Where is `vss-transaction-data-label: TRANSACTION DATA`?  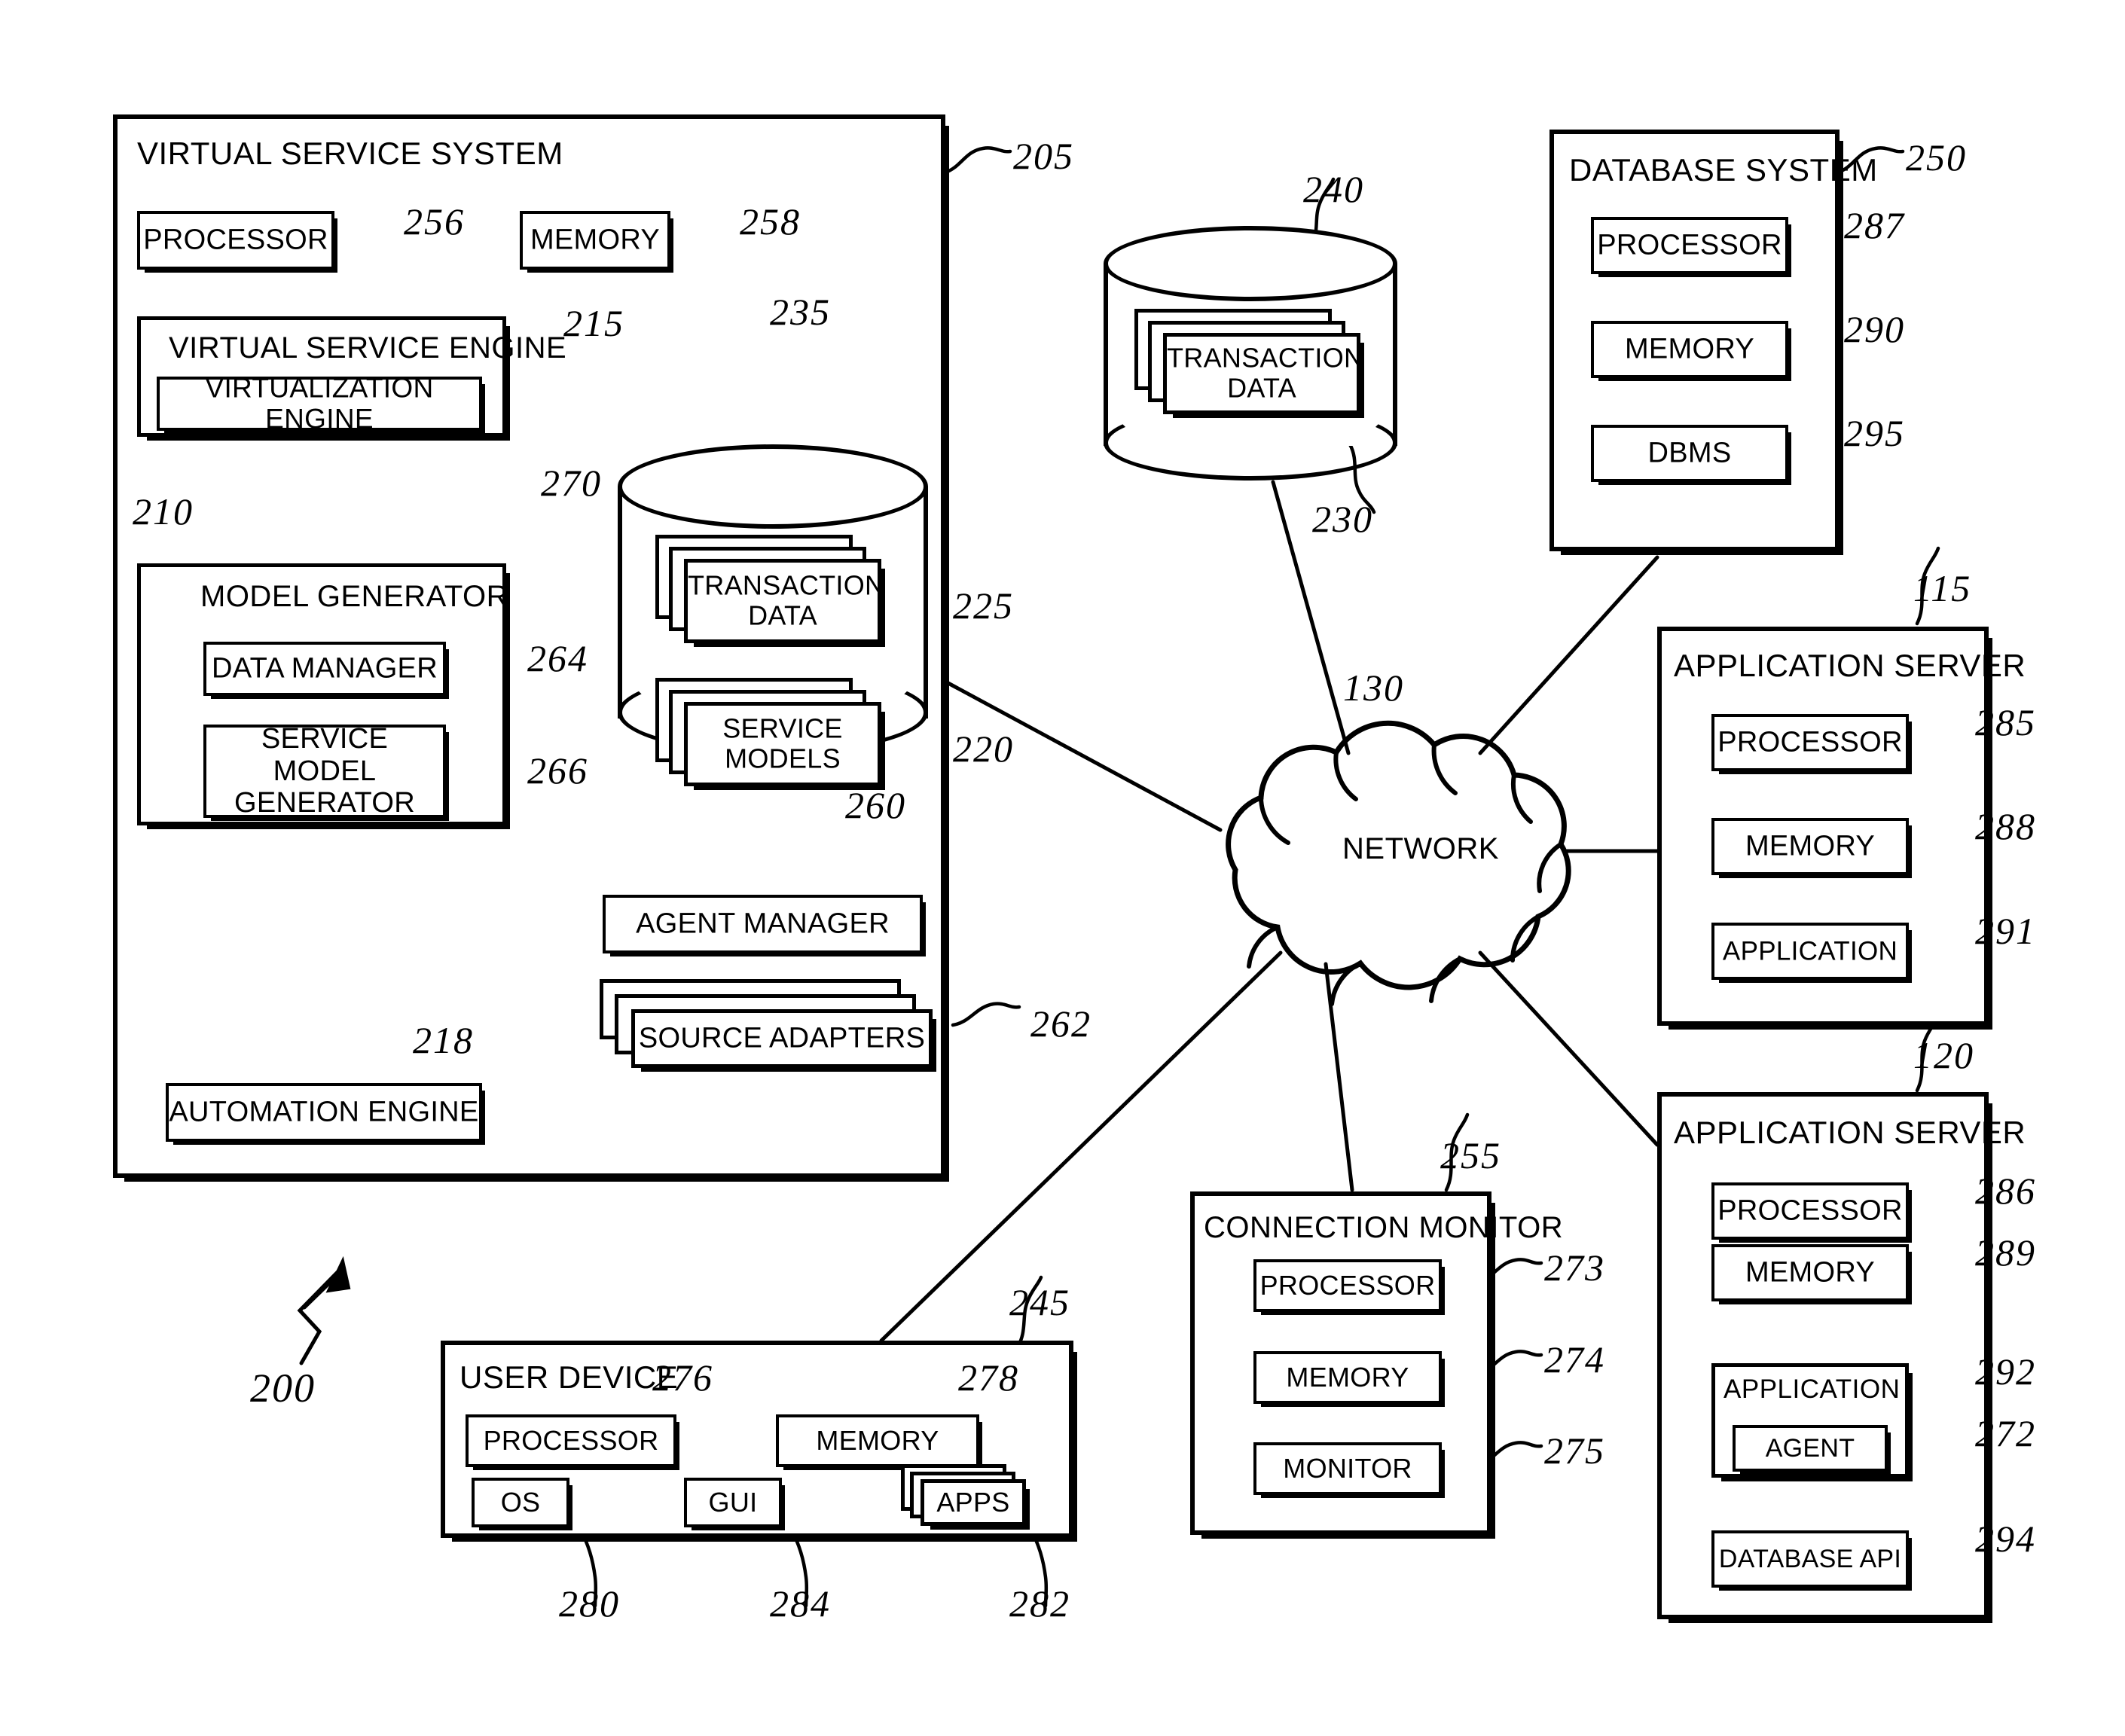 vss-transaction-data-label: TRANSACTION DATA is located at coordinates (786, 601).